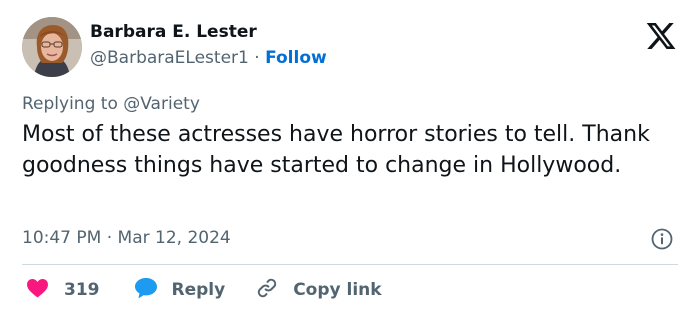  What do you see at coordinates (146, 290) in the screenshot?
I see `speech-bubble-icon` at bounding box center [146, 290].